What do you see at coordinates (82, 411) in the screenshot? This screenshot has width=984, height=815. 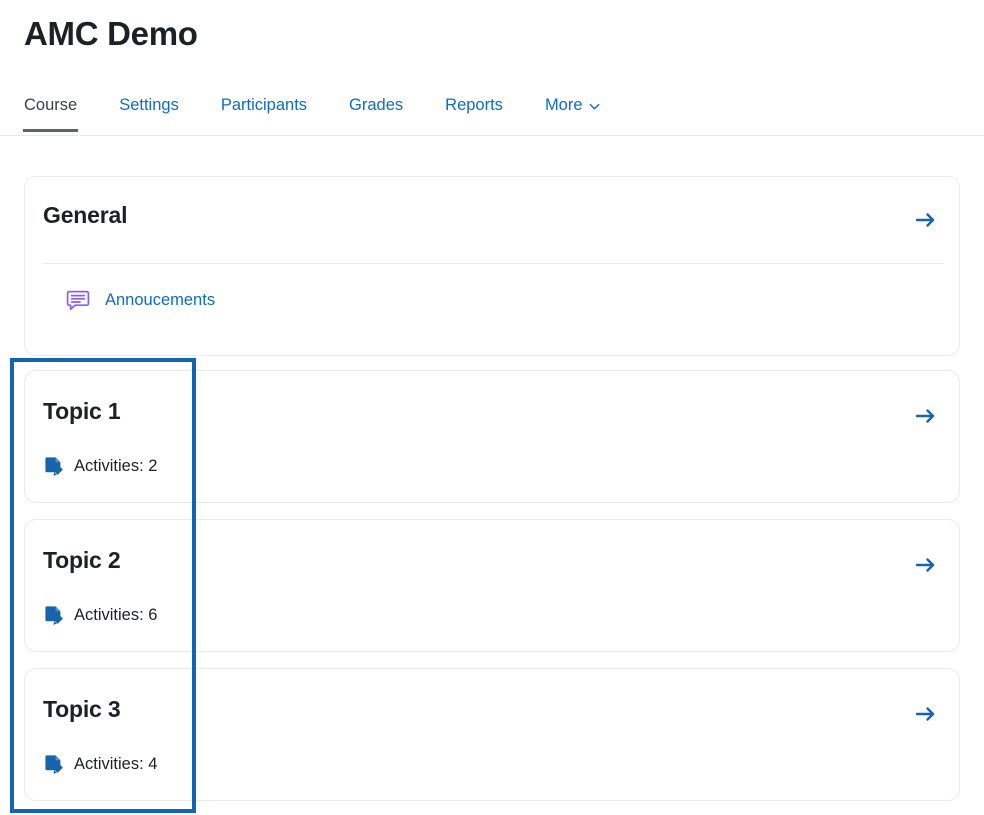 I see `section-title-topic-1: Topic 1` at bounding box center [82, 411].